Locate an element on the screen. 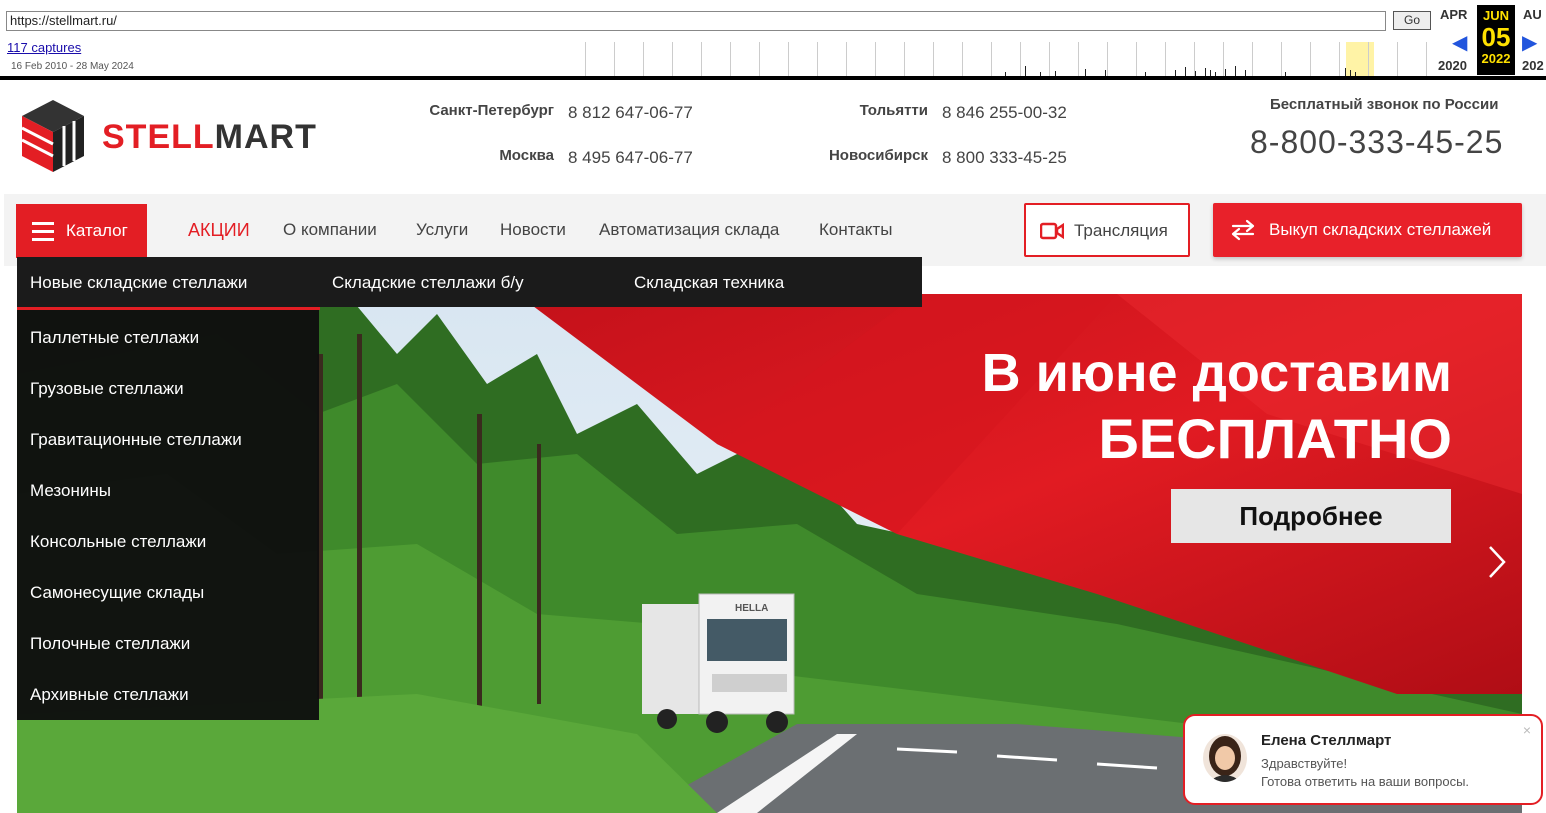 The image size is (1546, 813). nav-link-about: О компании is located at coordinates (330, 230).